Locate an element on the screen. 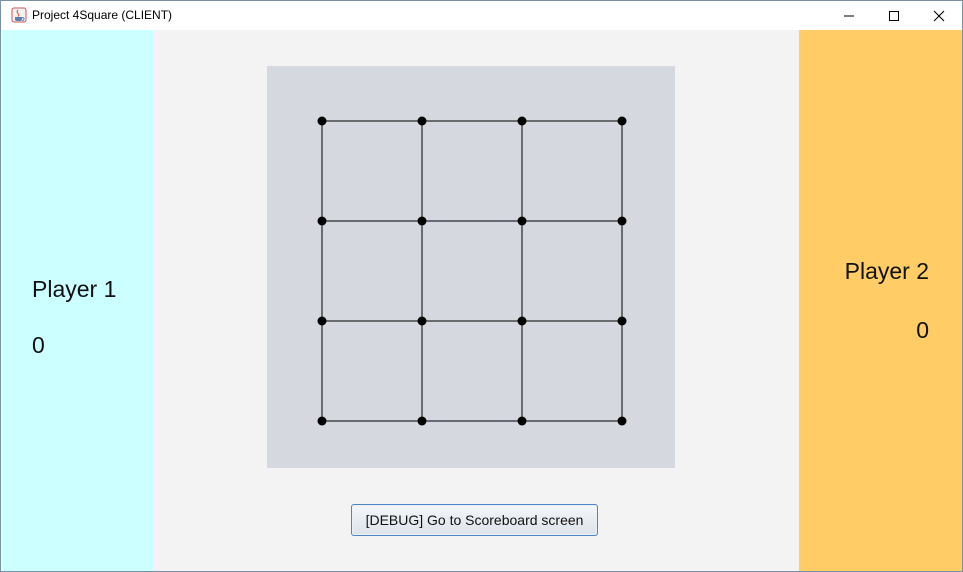  debug-scoreboard-button: [DEBUG] Go to Scoreboard screen is located at coordinates (474, 520).